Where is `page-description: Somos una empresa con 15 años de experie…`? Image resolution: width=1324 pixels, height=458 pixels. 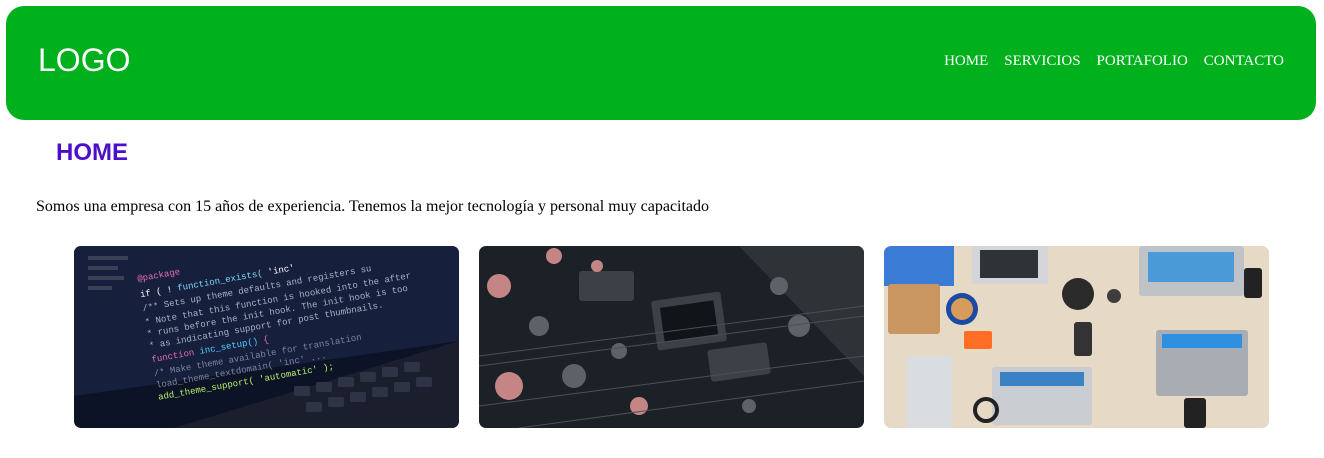 page-description: Somos una empresa con 15 años de experie… is located at coordinates (373, 206).